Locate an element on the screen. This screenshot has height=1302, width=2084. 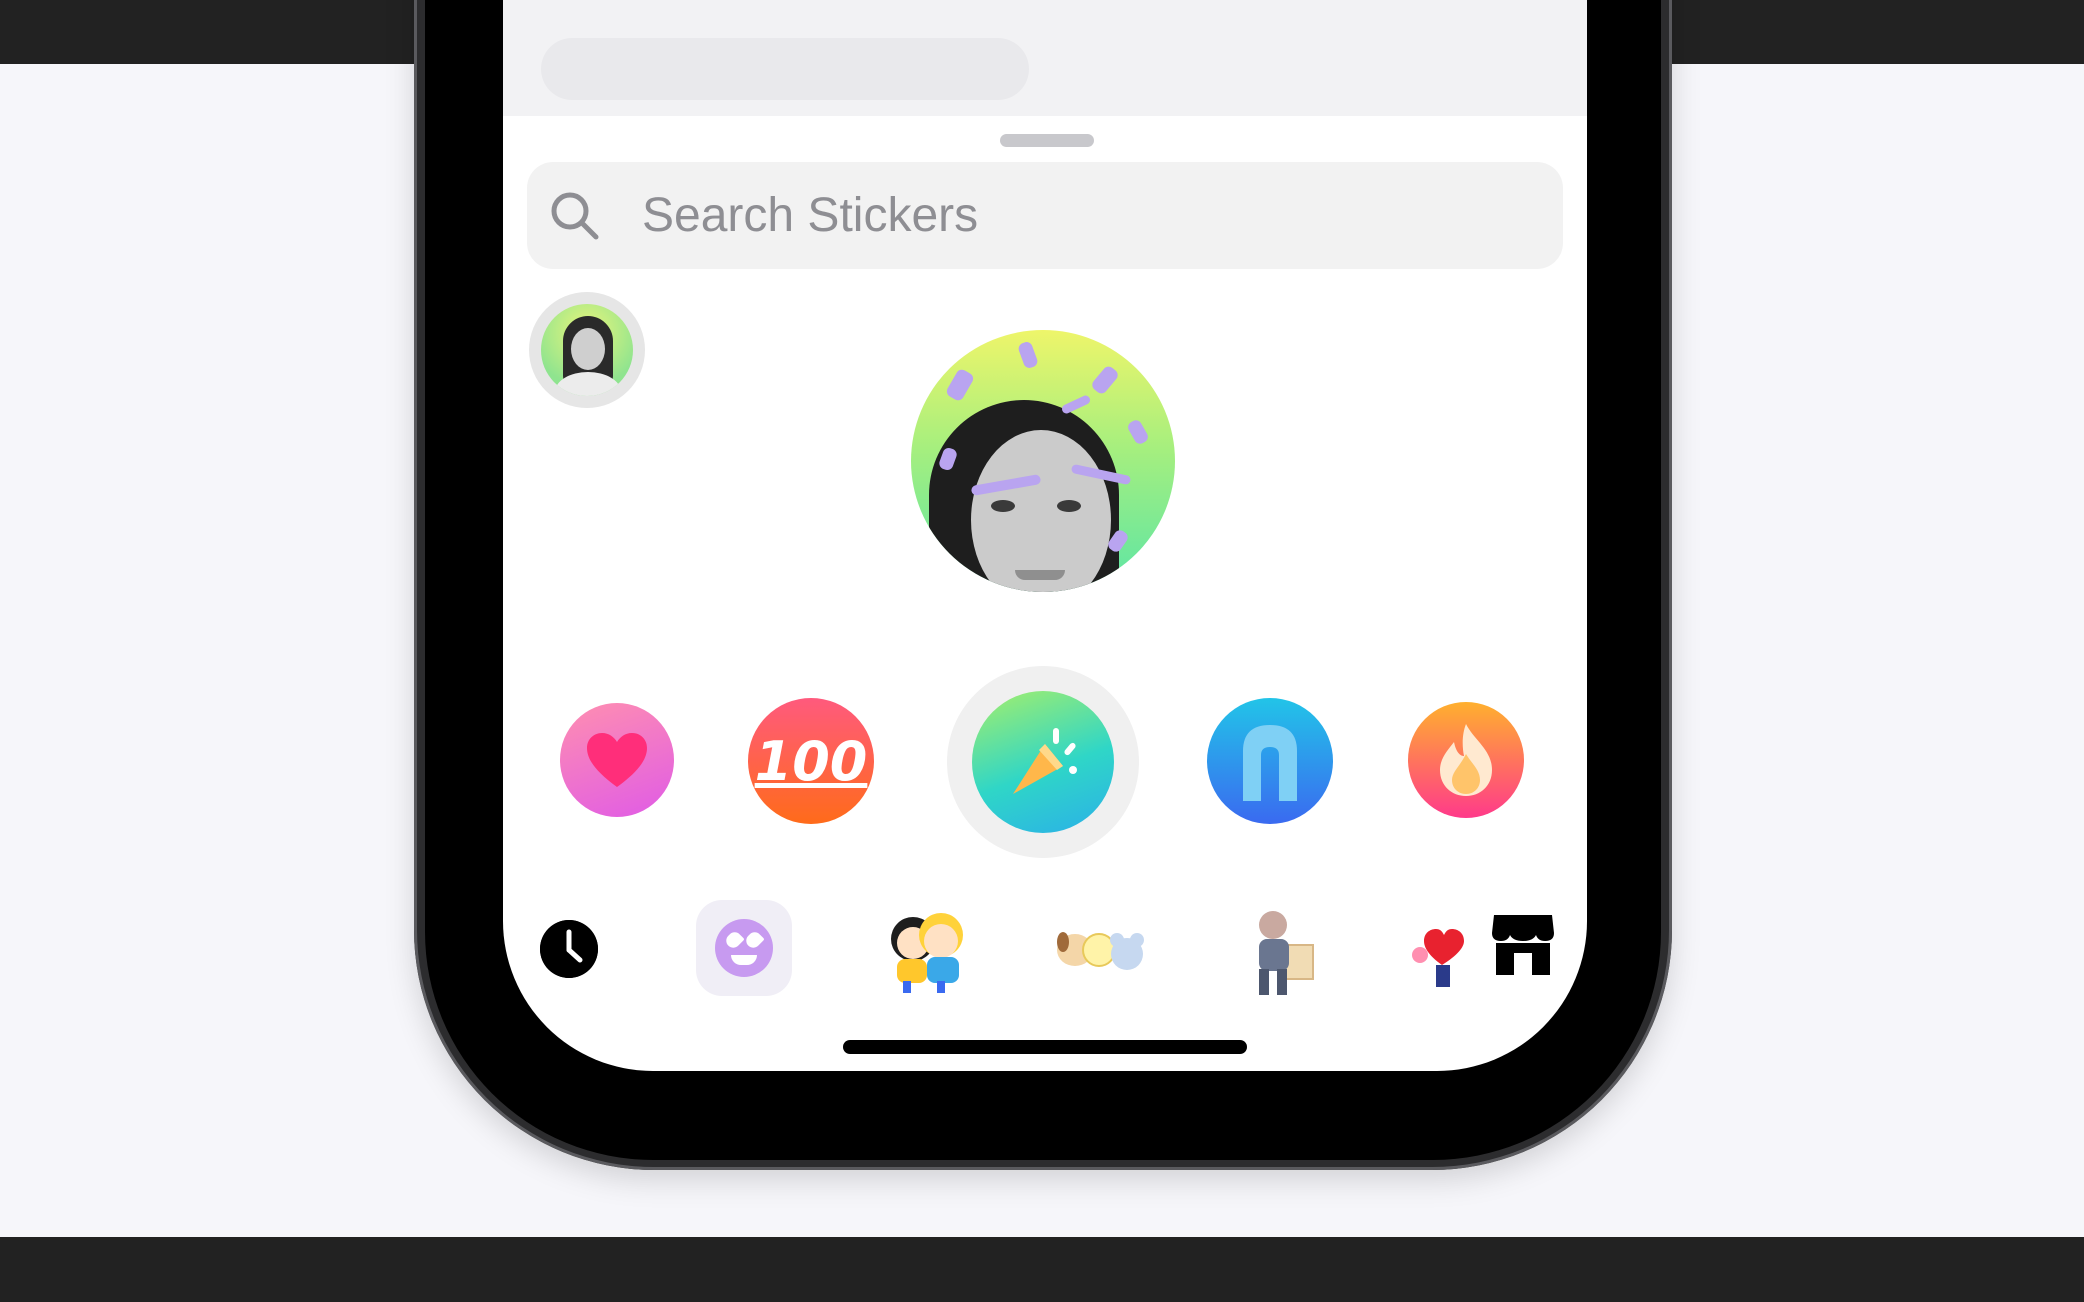
heart-sticker-pack-tab is located at coordinates (1438, 956).